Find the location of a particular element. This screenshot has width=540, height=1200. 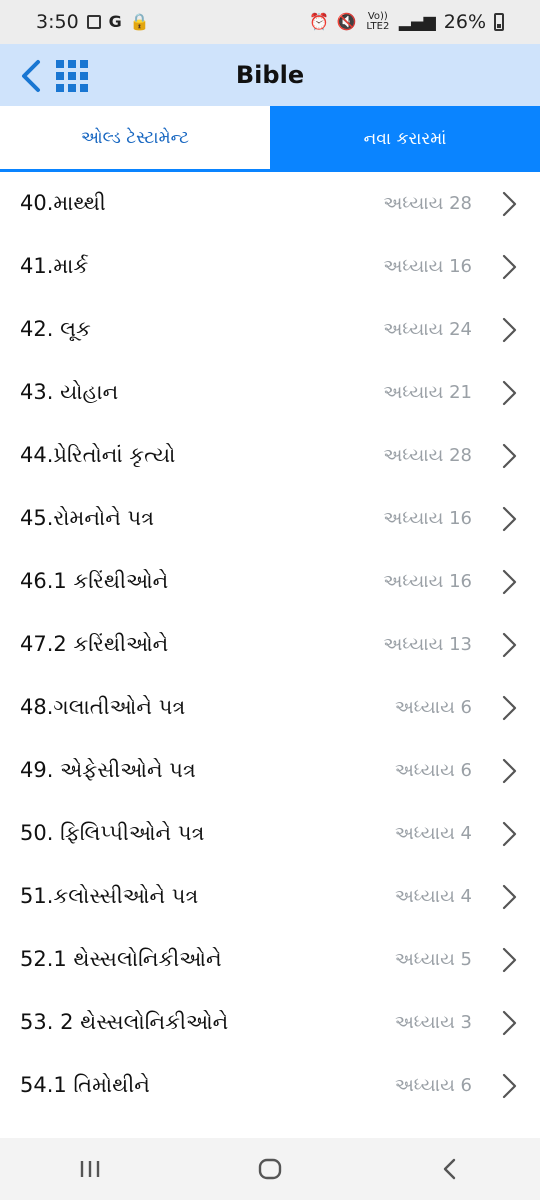

status-time: 3:50 is located at coordinates (57, 22).